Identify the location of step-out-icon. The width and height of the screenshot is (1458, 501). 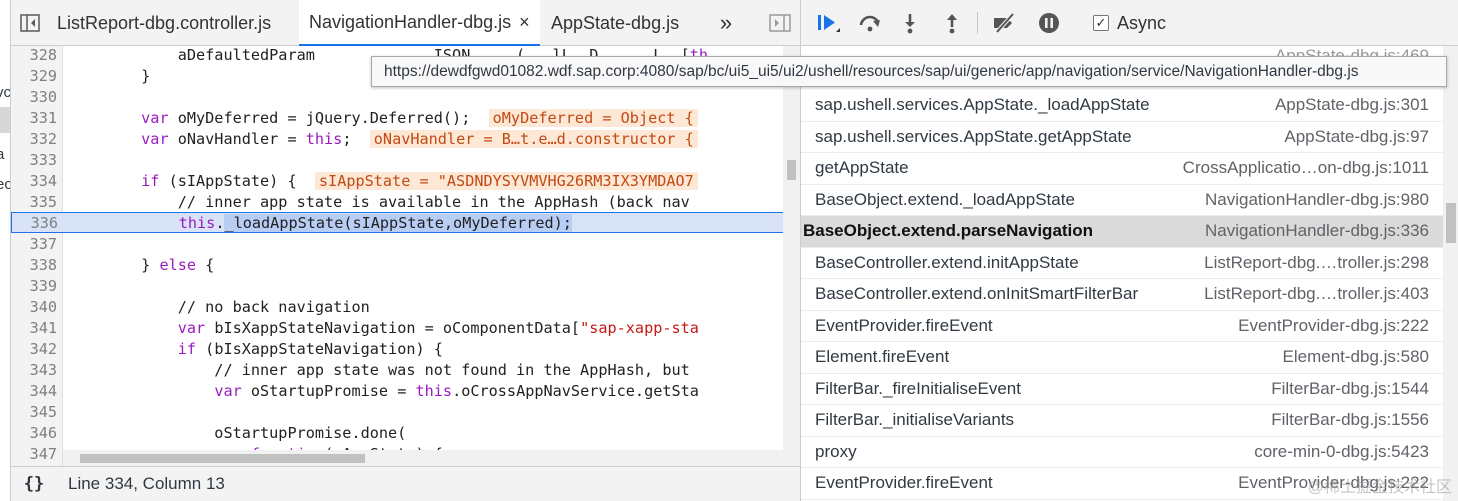
(952, 23).